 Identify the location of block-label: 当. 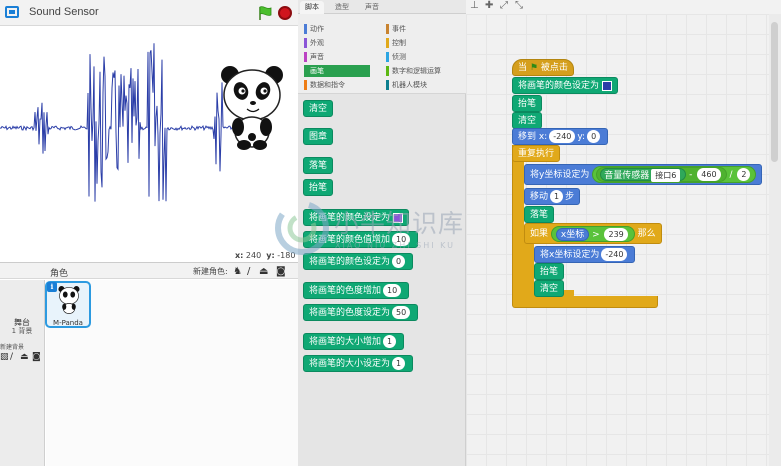
(523, 68).